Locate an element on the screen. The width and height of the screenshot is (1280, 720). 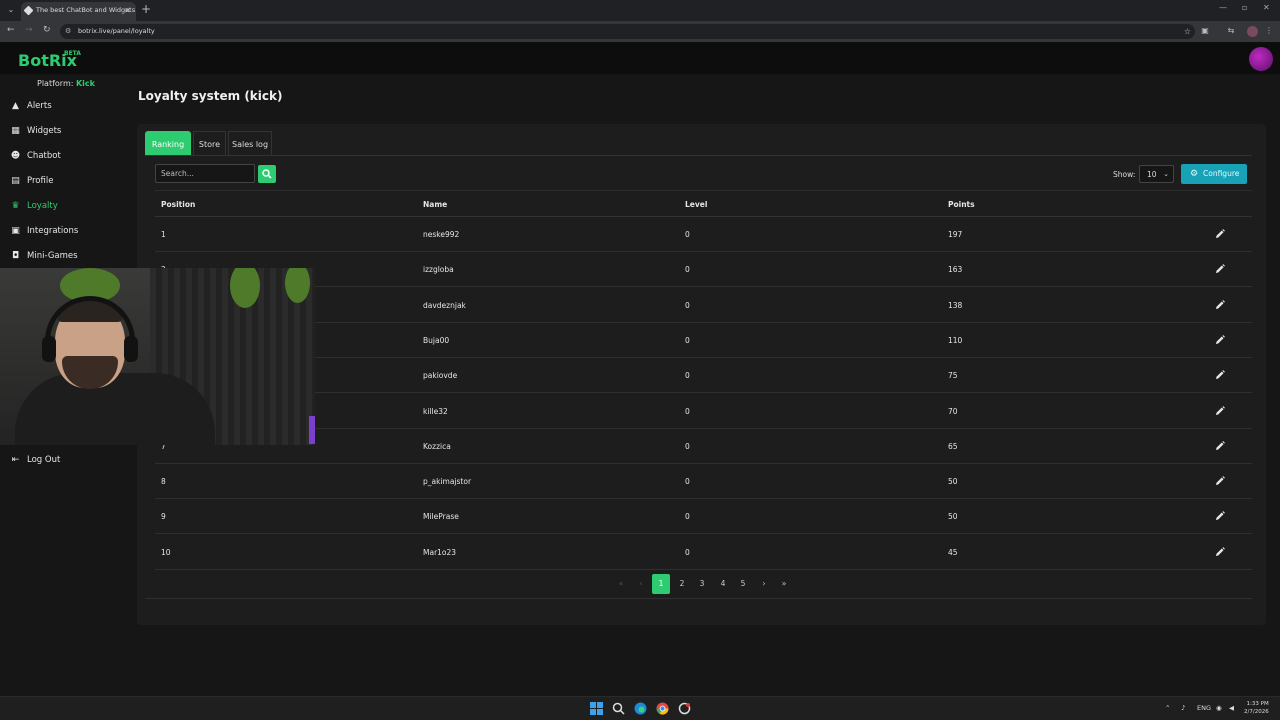
robot-icon: ☻ is located at coordinates (15, 156).